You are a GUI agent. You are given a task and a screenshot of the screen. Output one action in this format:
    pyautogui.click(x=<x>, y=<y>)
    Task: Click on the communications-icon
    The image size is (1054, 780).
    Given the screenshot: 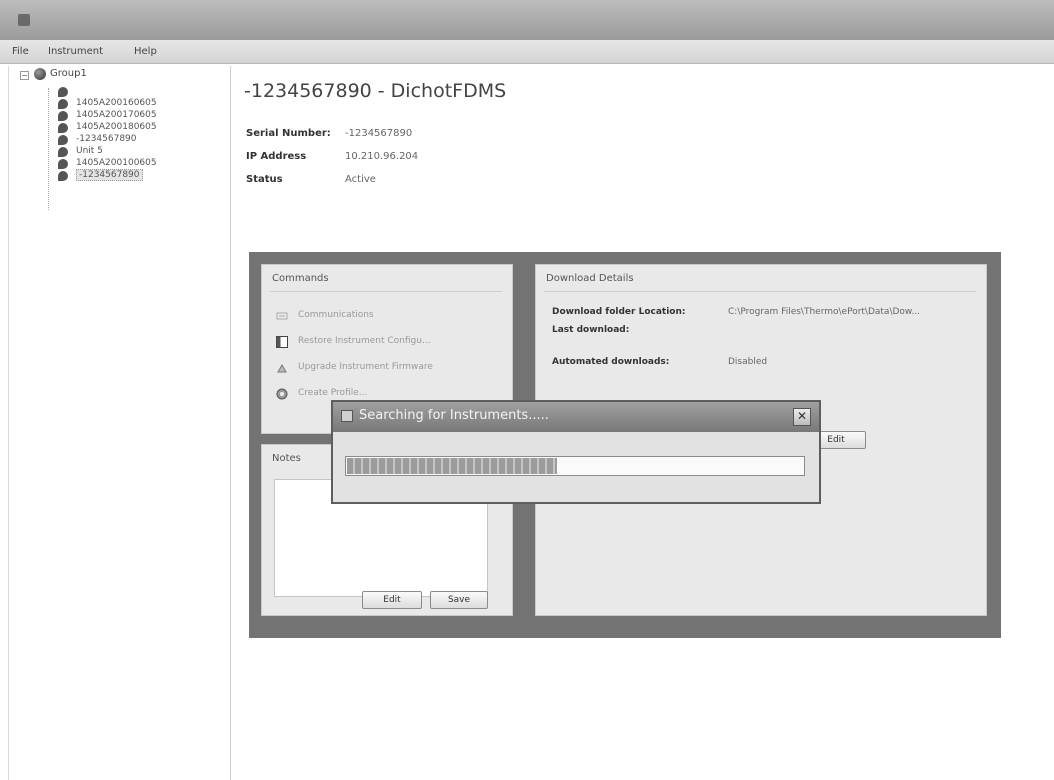 What is the action you would take?
    pyautogui.click(x=282, y=316)
    